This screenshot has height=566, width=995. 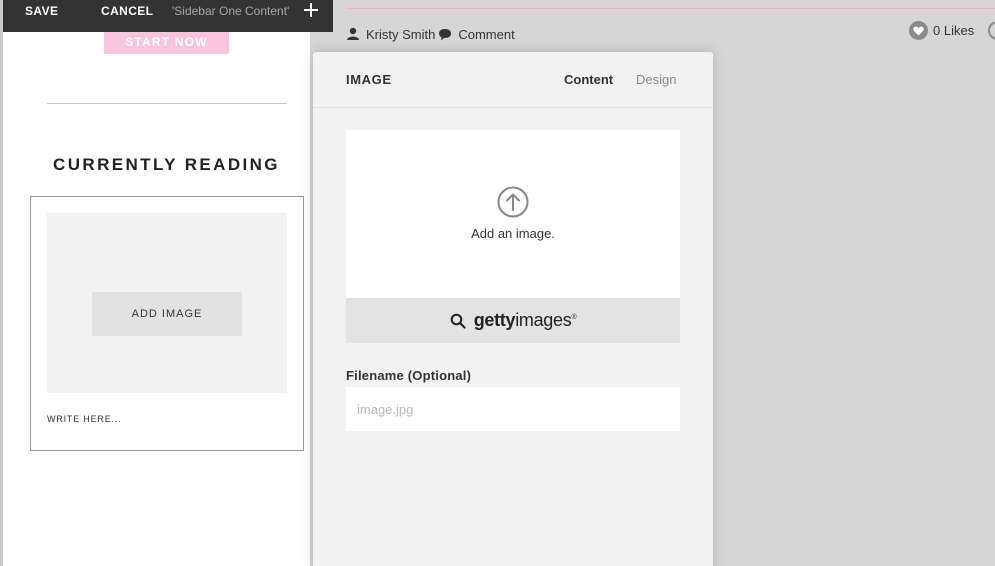 I want to click on panel-title: IMAGE, so click(x=369, y=79).